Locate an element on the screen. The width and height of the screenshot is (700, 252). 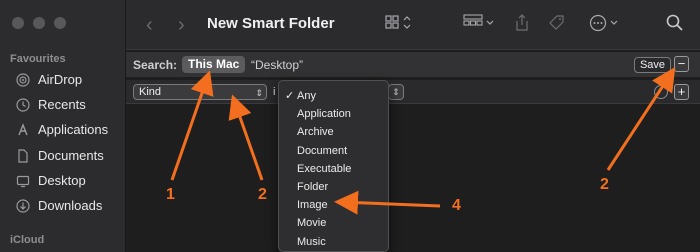
annotation-label-2: 2 is located at coordinates (262, 194).